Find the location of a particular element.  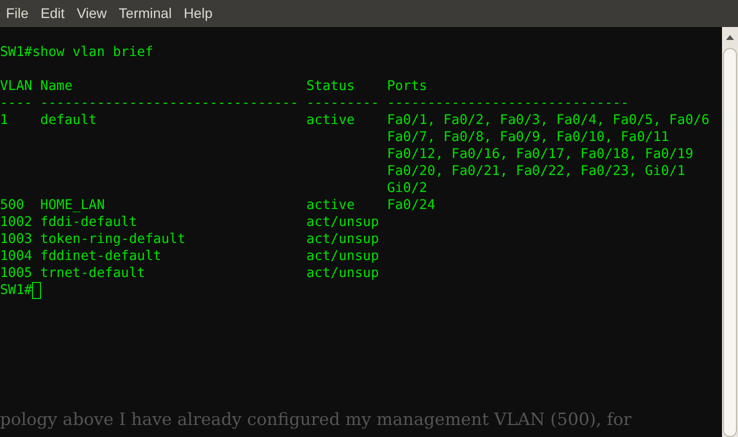

column-header: Status is located at coordinates (330, 86).